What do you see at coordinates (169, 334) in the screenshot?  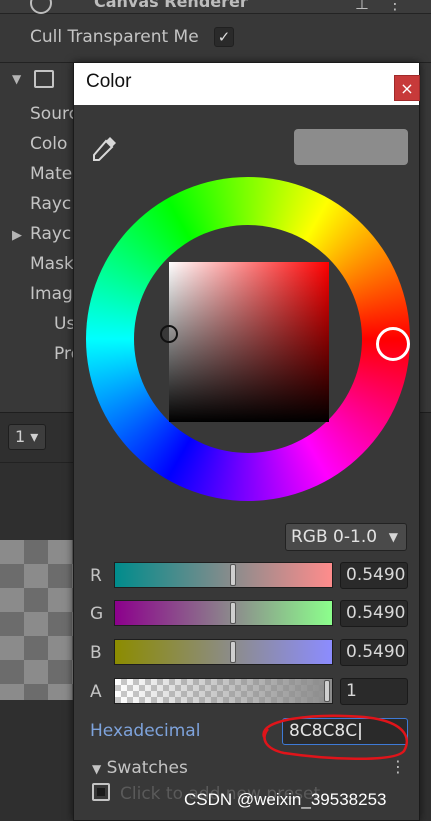 I see `saturation-value-cursor` at bounding box center [169, 334].